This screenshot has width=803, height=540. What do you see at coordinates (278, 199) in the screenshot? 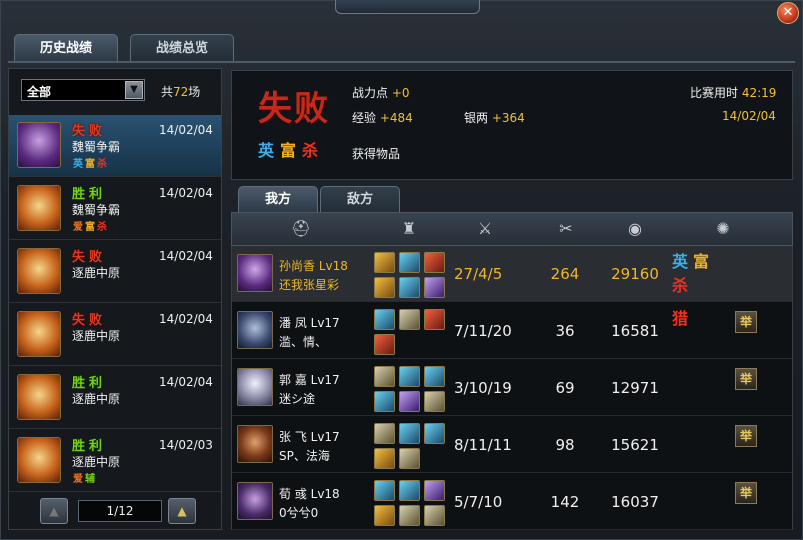
I see `tab-my-team: 我方` at bounding box center [278, 199].